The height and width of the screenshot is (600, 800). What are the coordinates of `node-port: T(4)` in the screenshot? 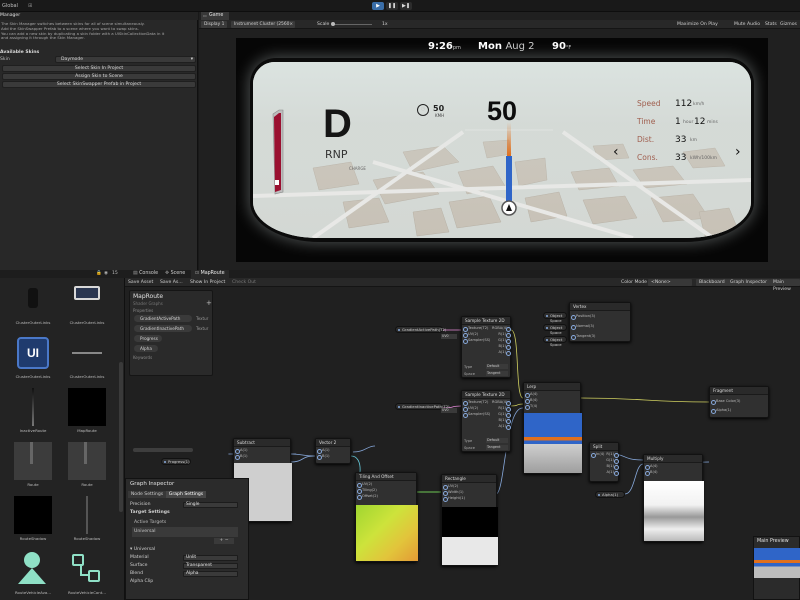 It's located at (552, 406).